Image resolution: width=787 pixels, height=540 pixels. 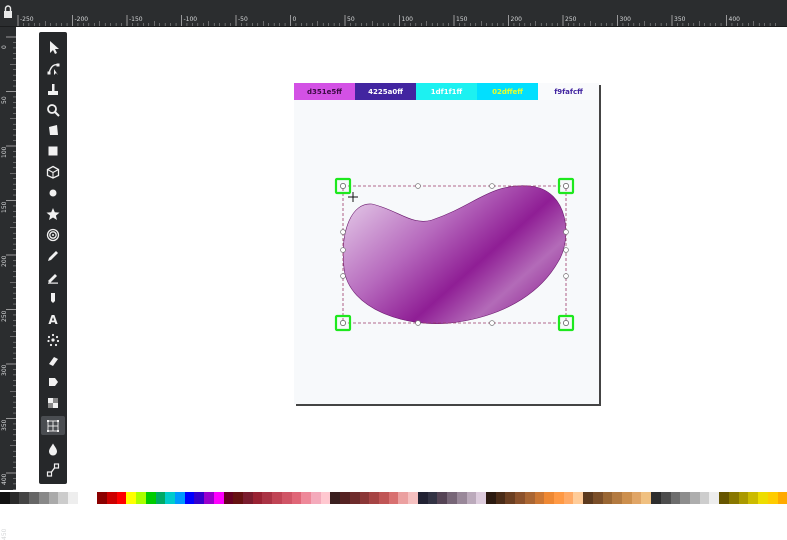 I want to click on ruler-label: 450, so click(x=4, y=533).